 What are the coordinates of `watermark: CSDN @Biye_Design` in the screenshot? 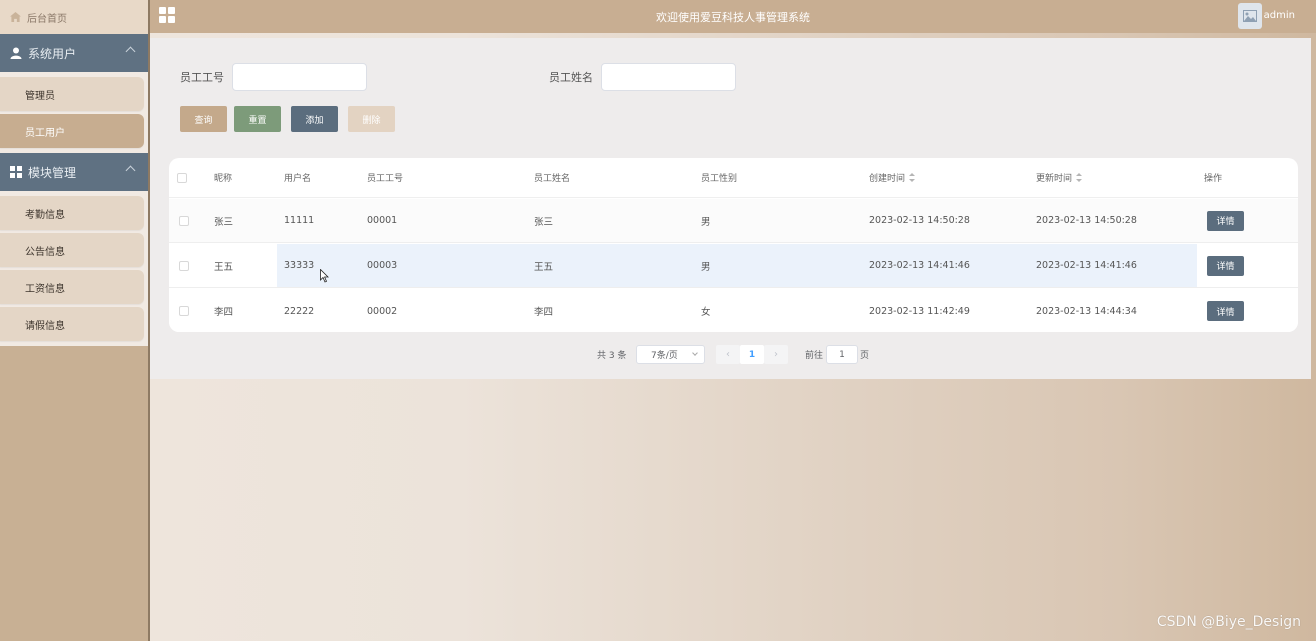 It's located at (1228, 622).